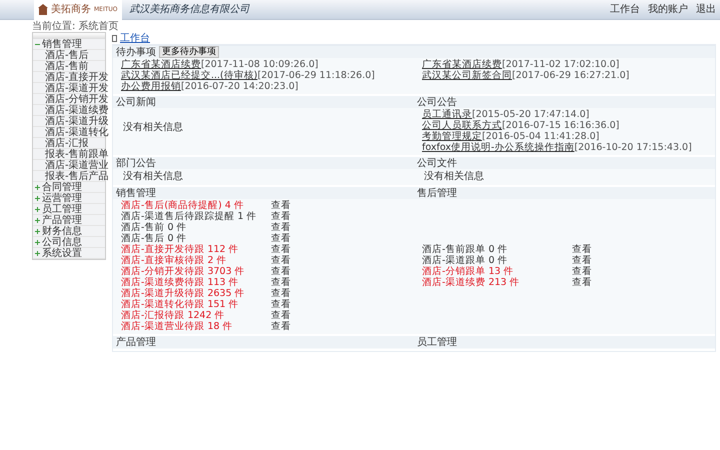 This screenshot has width=720, height=450. What do you see at coordinates (69, 187) in the screenshot?
I see `sidebar-item: 合同管理` at bounding box center [69, 187].